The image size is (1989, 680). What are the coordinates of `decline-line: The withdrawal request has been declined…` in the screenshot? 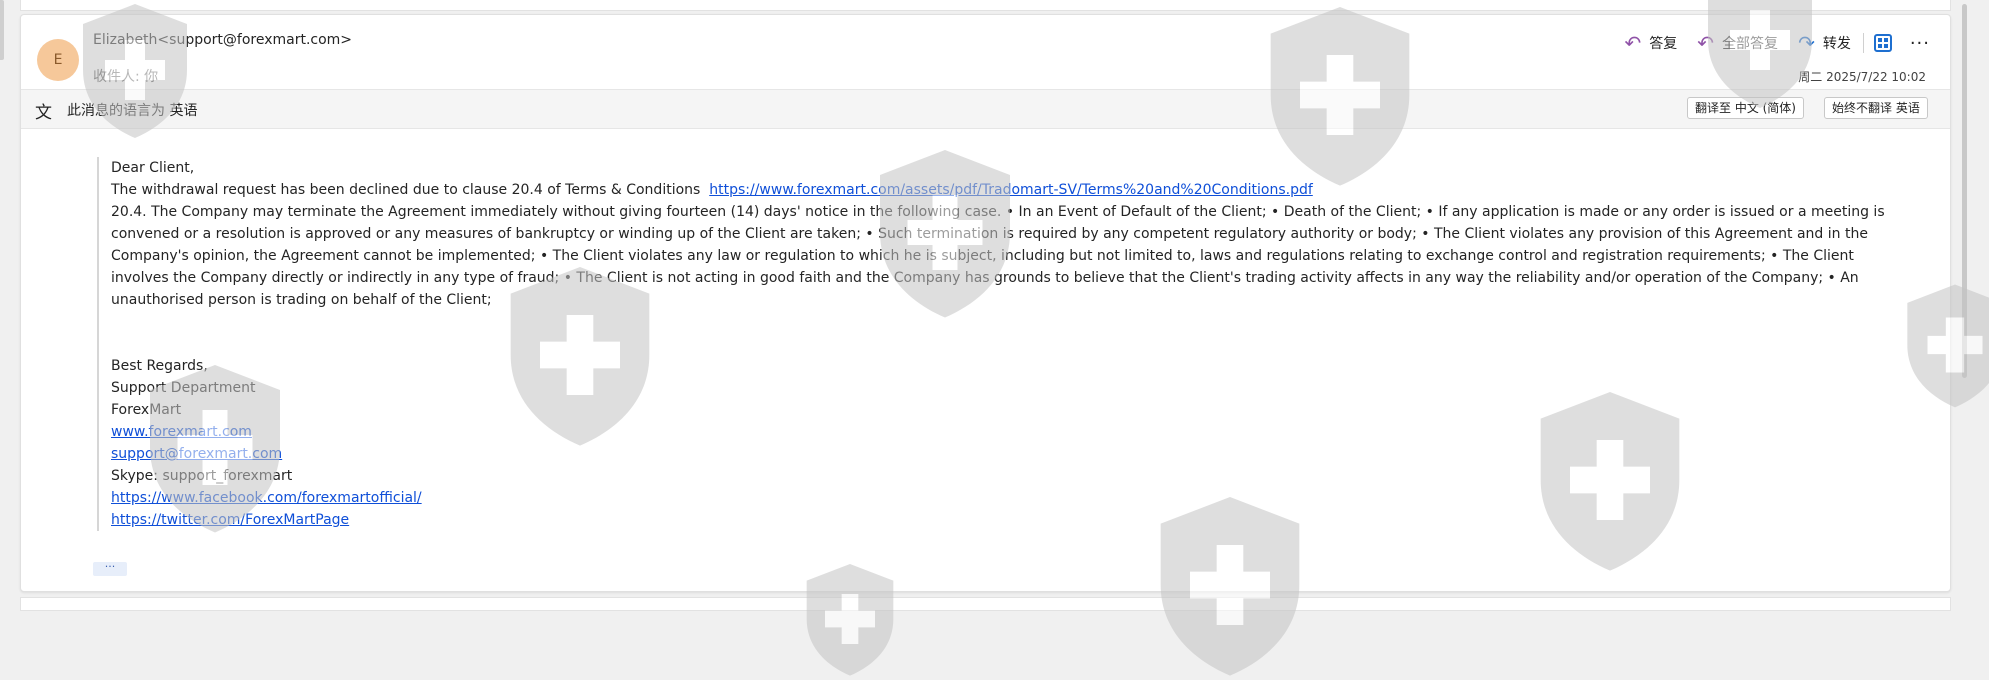 It's located at (1006, 190).